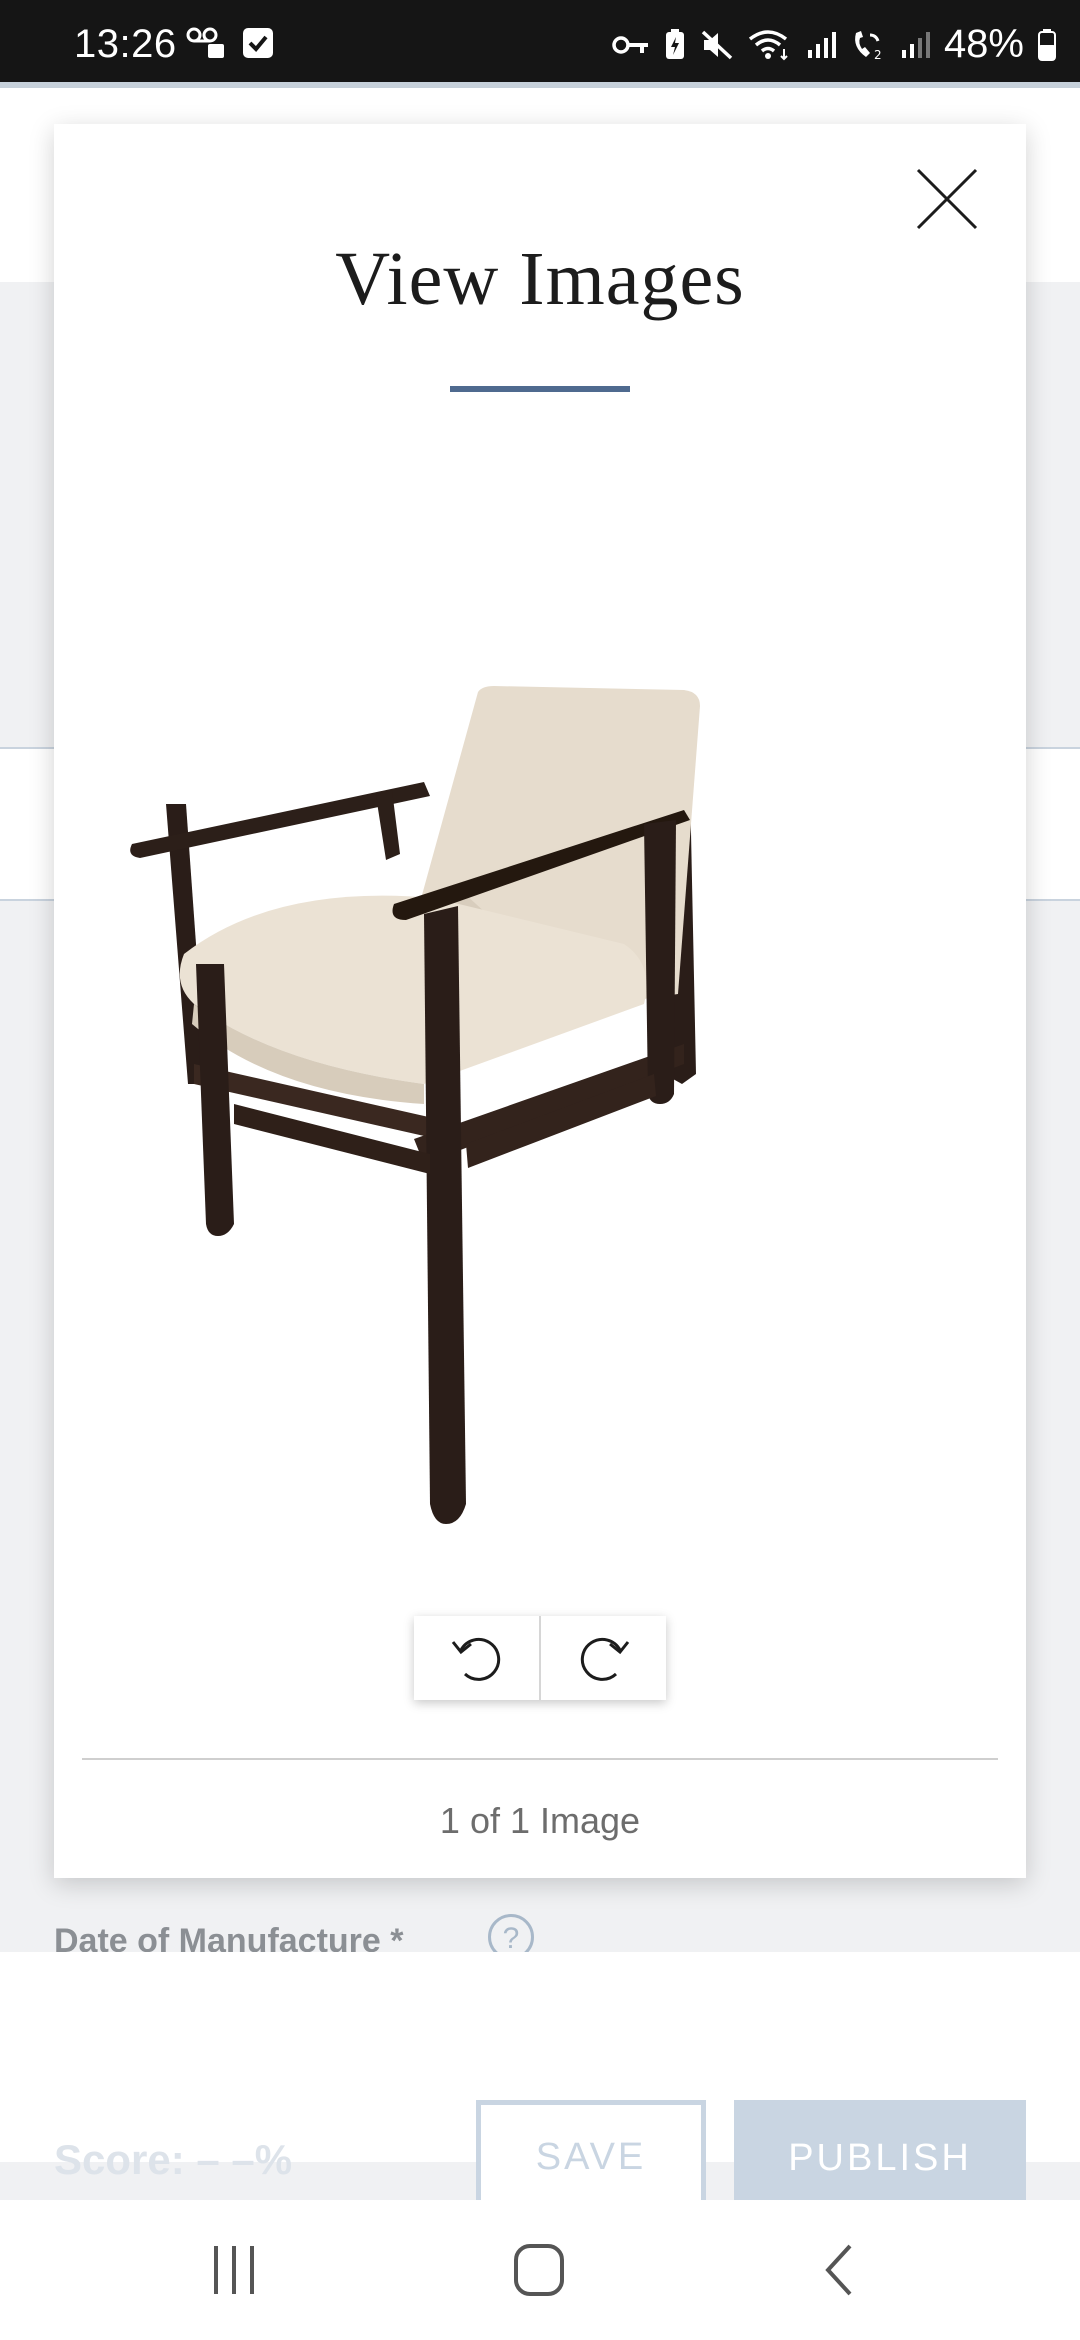 The image size is (1080, 2340). What do you see at coordinates (173, 2159) in the screenshot?
I see `score-label: Score: – –%` at bounding box center [173, 2159].